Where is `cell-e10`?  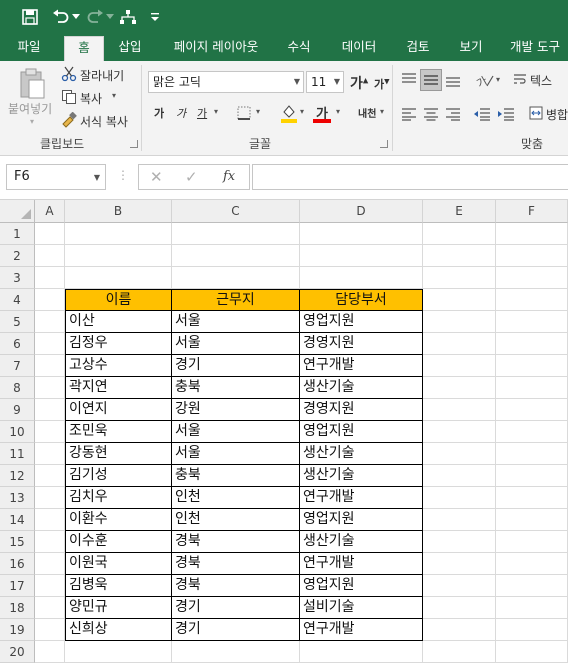 cell-e10 is located at coordinates (459, 432).